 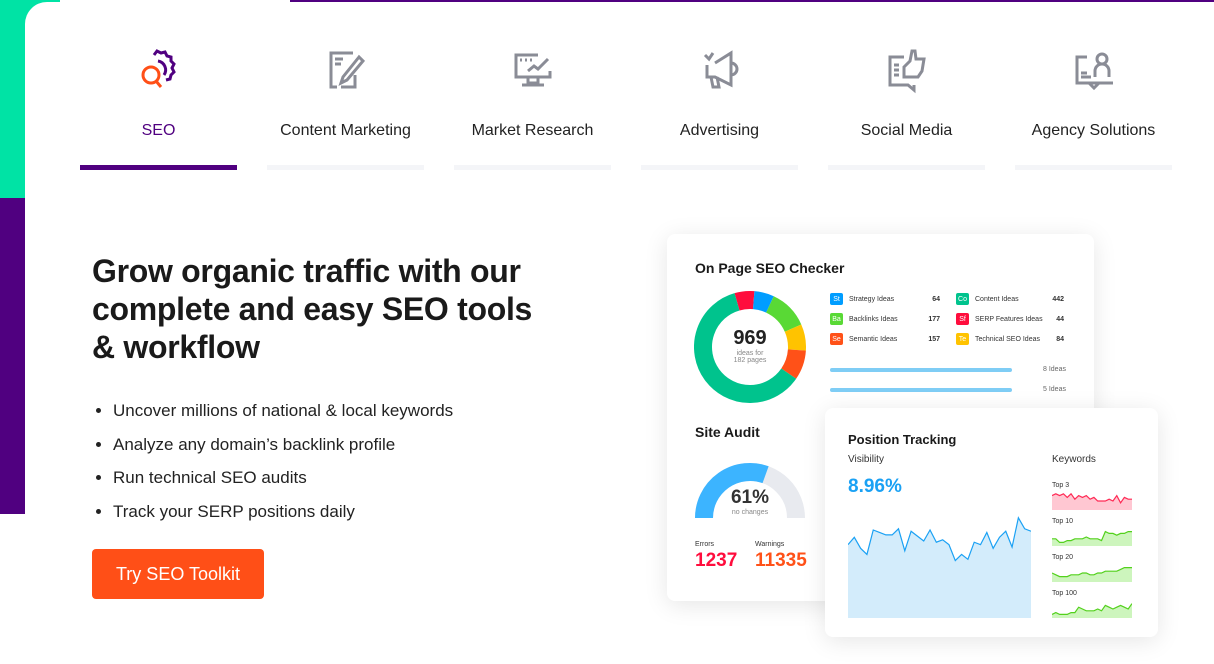 I want to click on visibility-value: 8.96%, so click(x=875, y=486).